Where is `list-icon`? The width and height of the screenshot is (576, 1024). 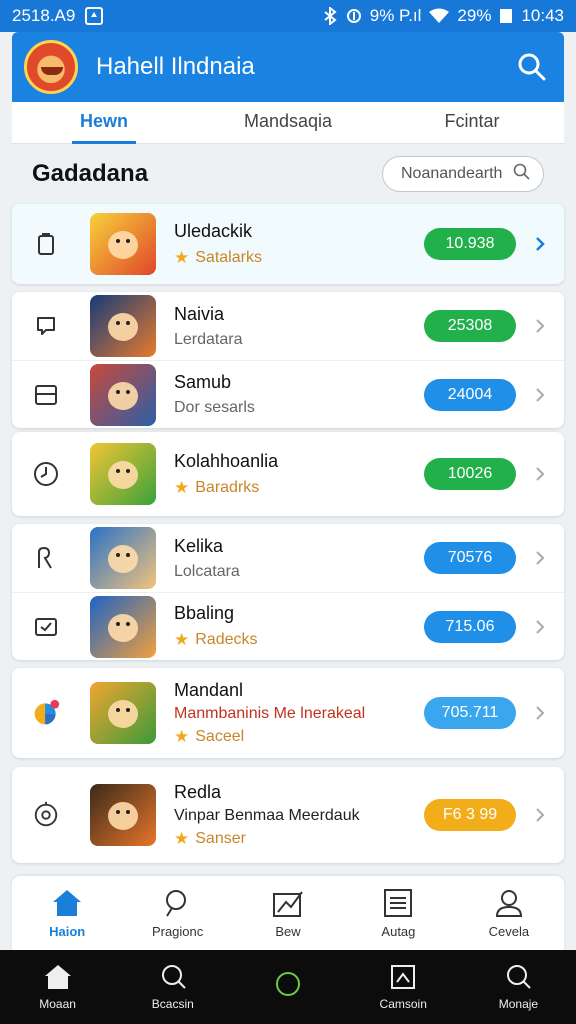
list-icon is located at coordinates (398, 902).